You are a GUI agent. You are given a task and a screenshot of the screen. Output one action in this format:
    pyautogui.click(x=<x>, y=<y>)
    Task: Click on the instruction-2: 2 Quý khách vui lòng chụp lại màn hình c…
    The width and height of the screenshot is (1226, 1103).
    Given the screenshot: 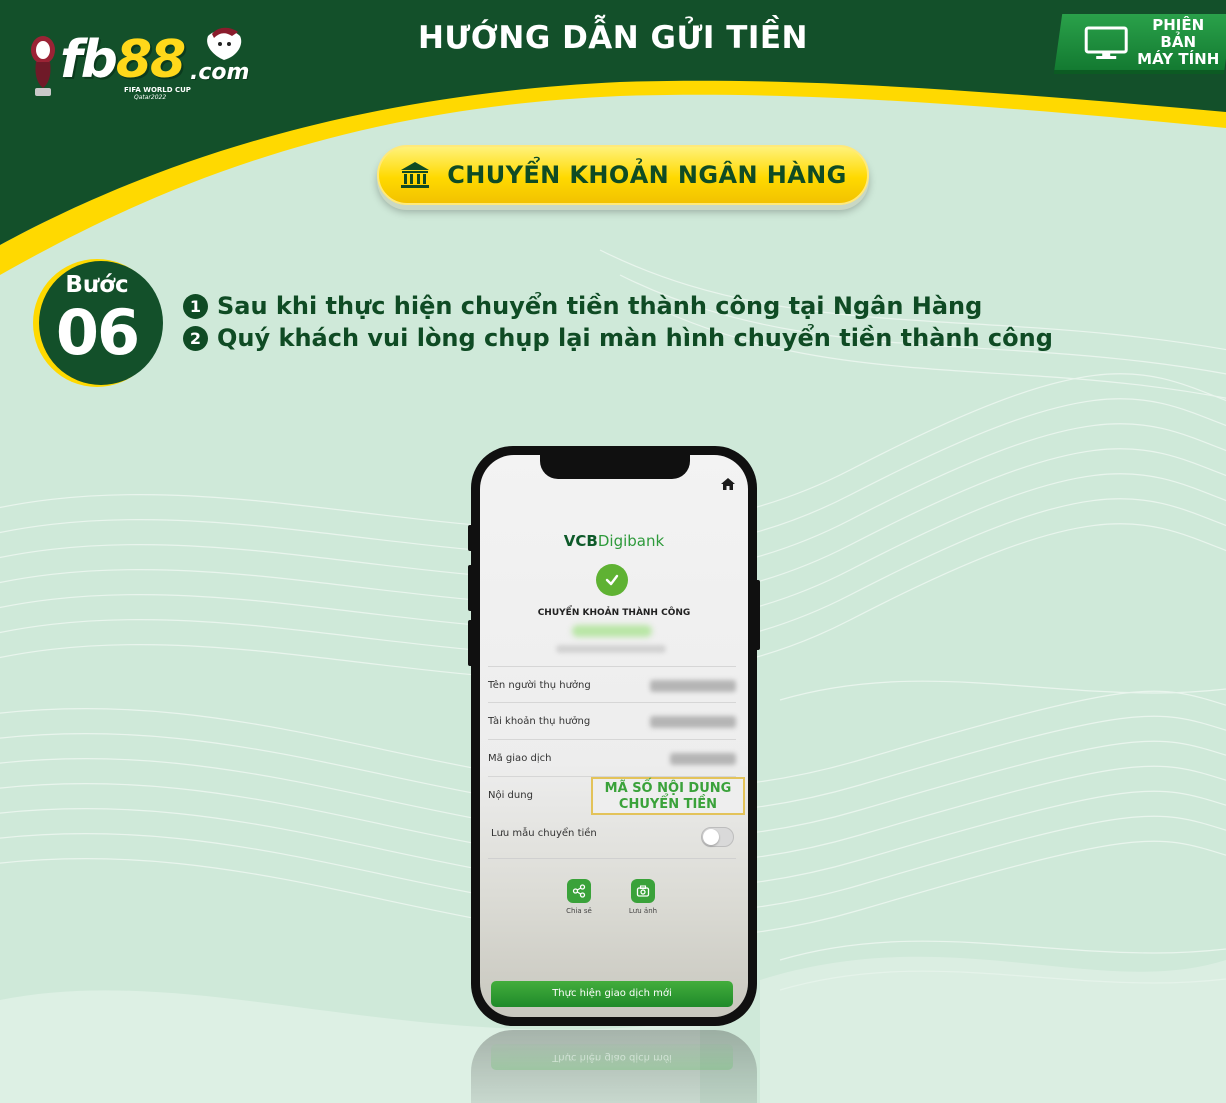 What is the action you would take?
    pyautogui.click(x=618, y=338)
    